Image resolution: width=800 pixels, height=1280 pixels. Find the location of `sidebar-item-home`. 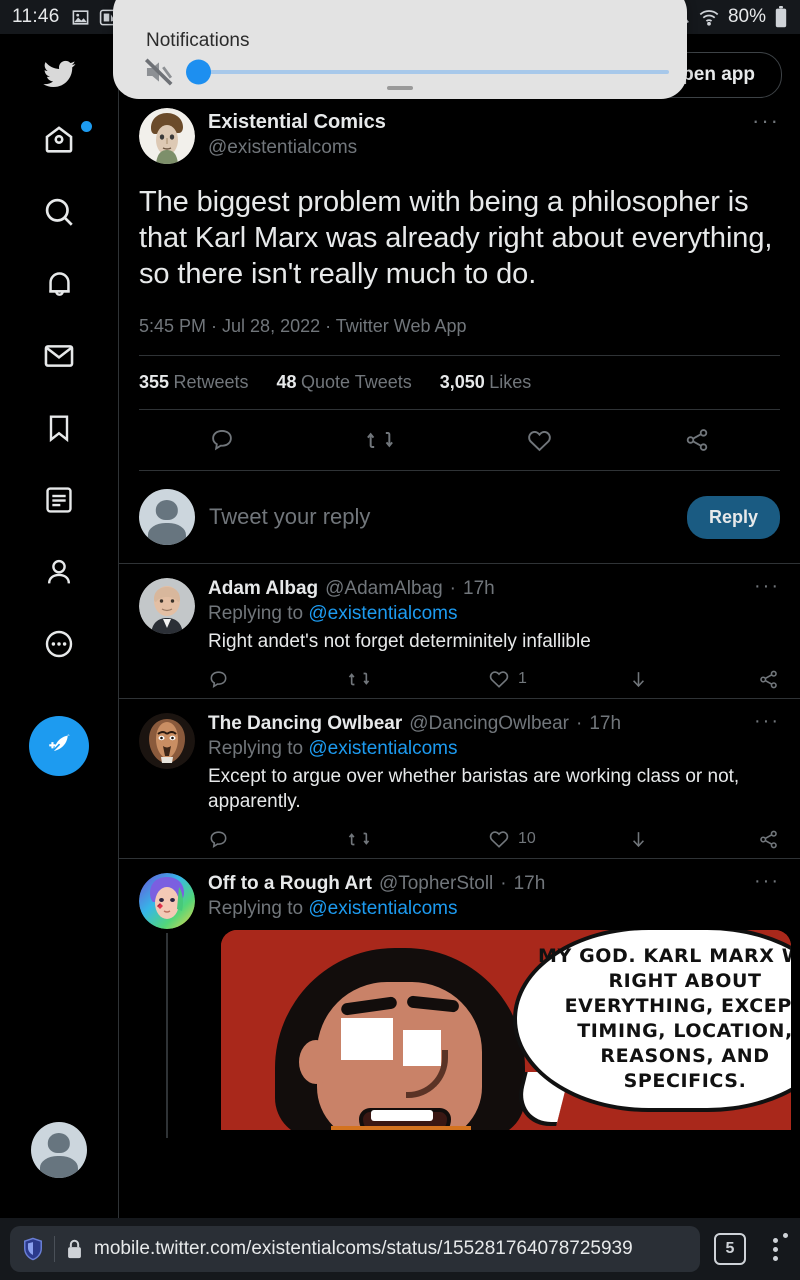

sidebar-item-home is located at coordinates (59, 140).